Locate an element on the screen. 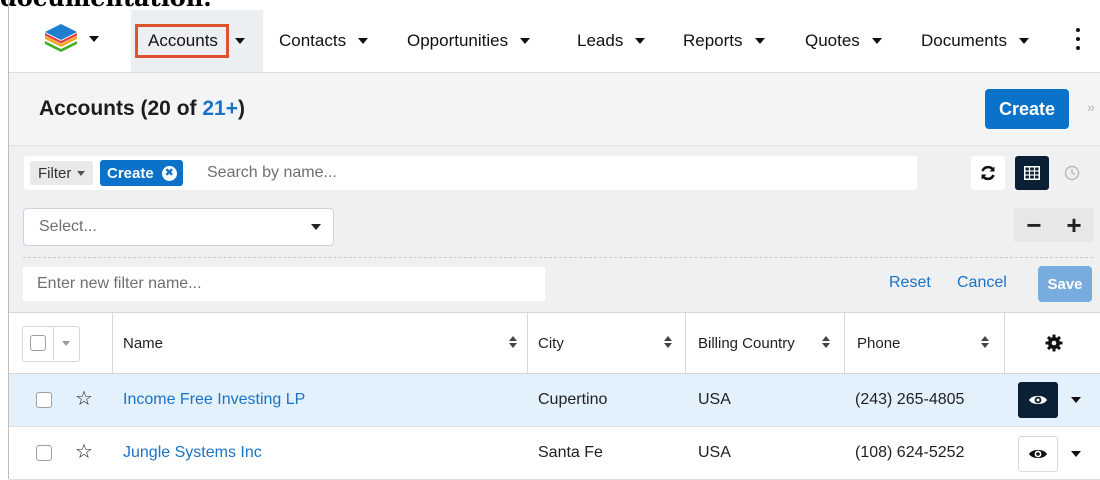 The height and width of the screenshot is (480, 1100). column-header-city: City is located at coordinates (613, 343).